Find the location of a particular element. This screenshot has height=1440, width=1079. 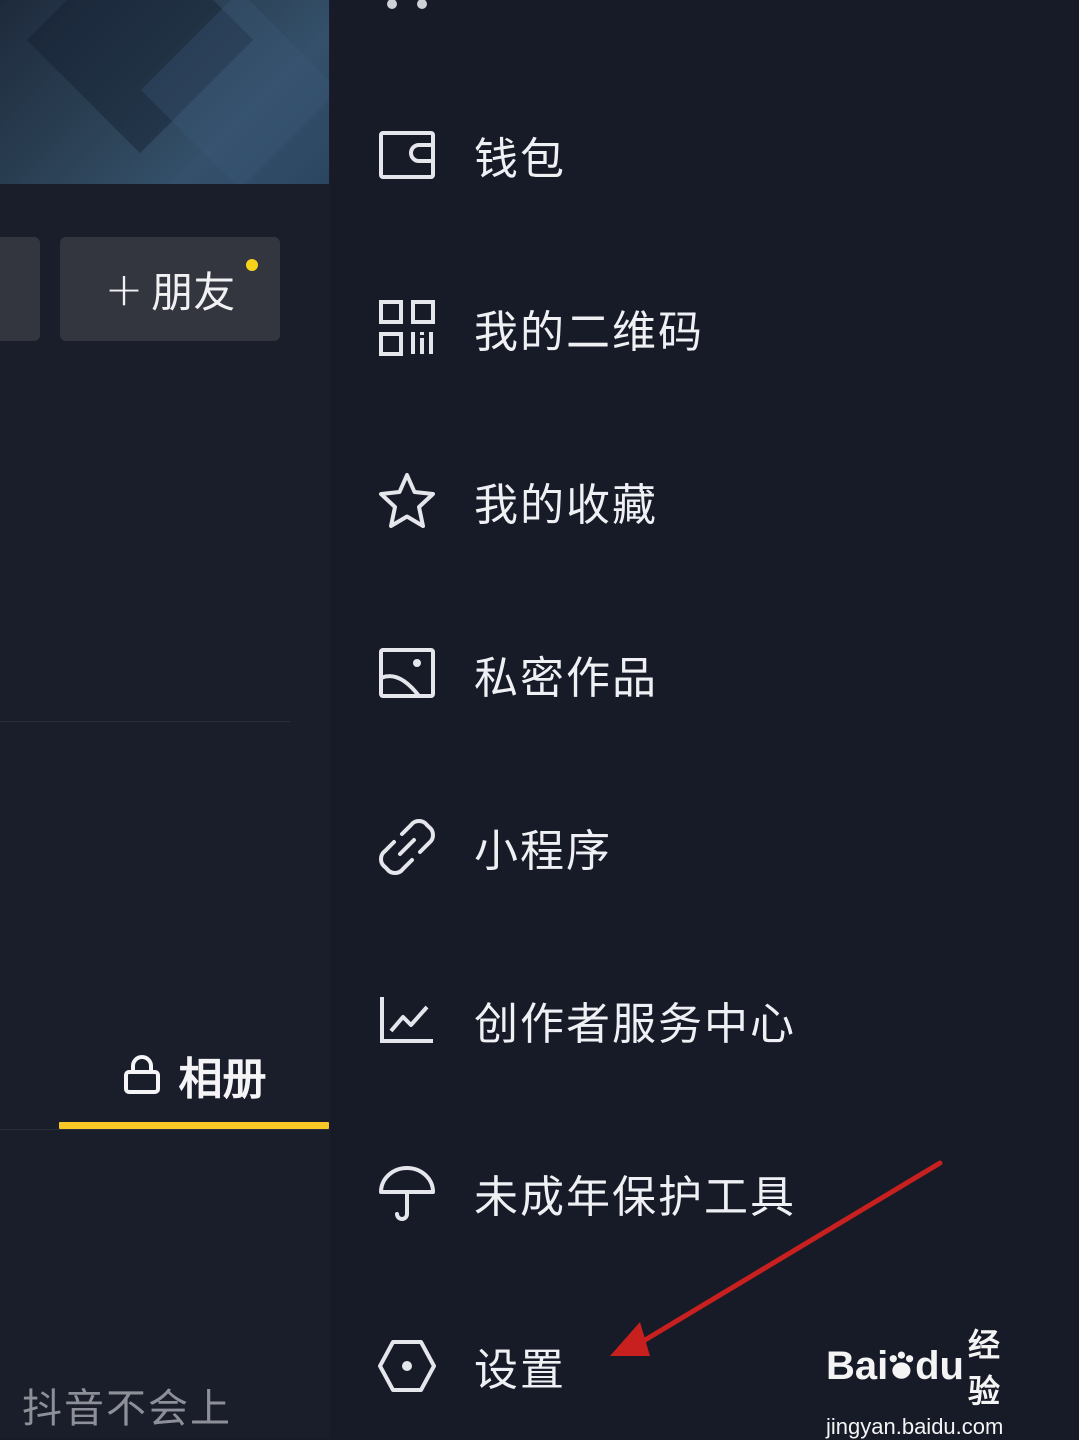

watermark-brand-suffix: du is located at coordinates (939, 1365).